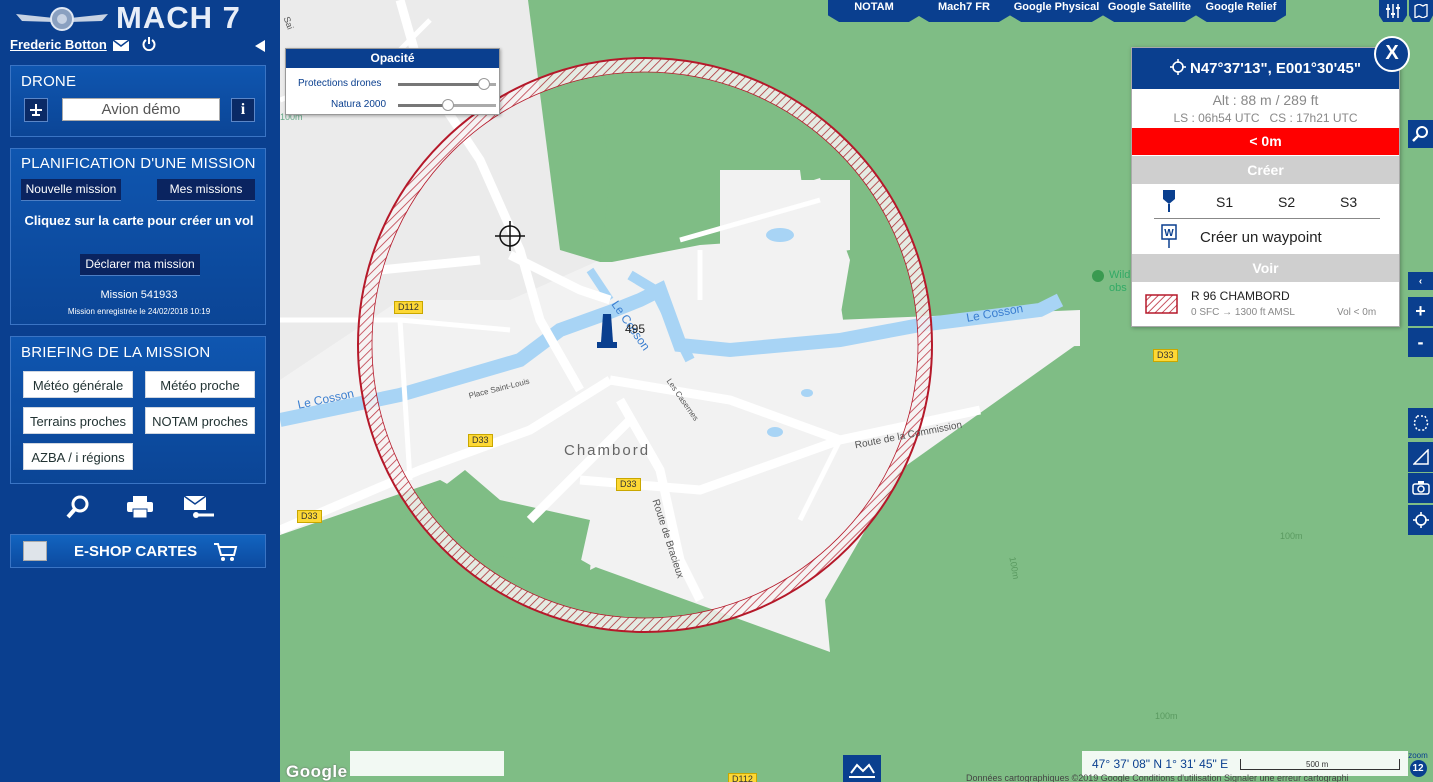  What do you see at coordinates (226, 552) in the screenshot?
I see `cart-icon` at bounding box center [226, 552].